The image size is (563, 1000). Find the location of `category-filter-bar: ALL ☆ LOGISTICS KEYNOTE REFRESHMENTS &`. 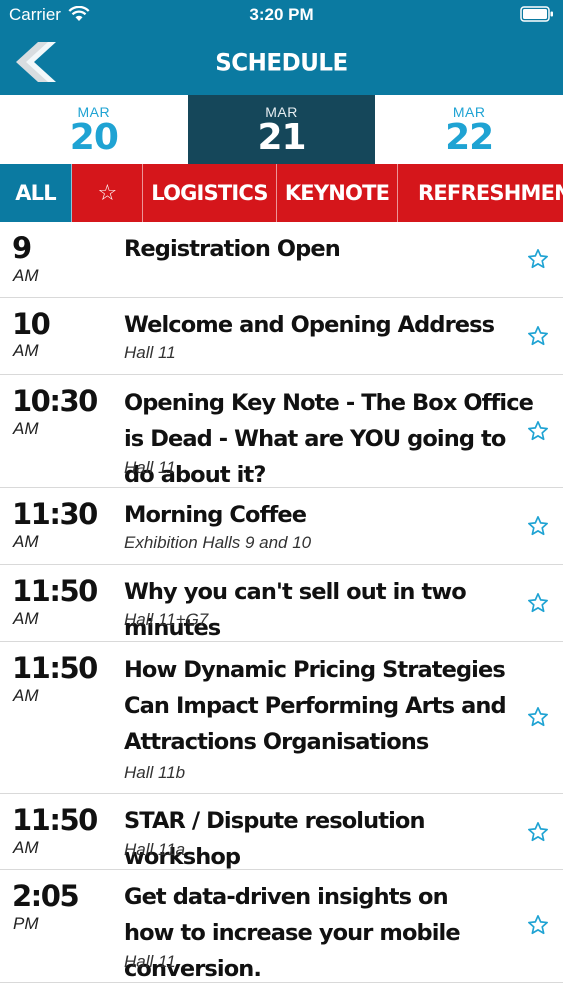

category-filter-bar: ALL ☆ LOGISTICS KEYNOTE REFRESHMENTS & is located at coordinates (281, 193).